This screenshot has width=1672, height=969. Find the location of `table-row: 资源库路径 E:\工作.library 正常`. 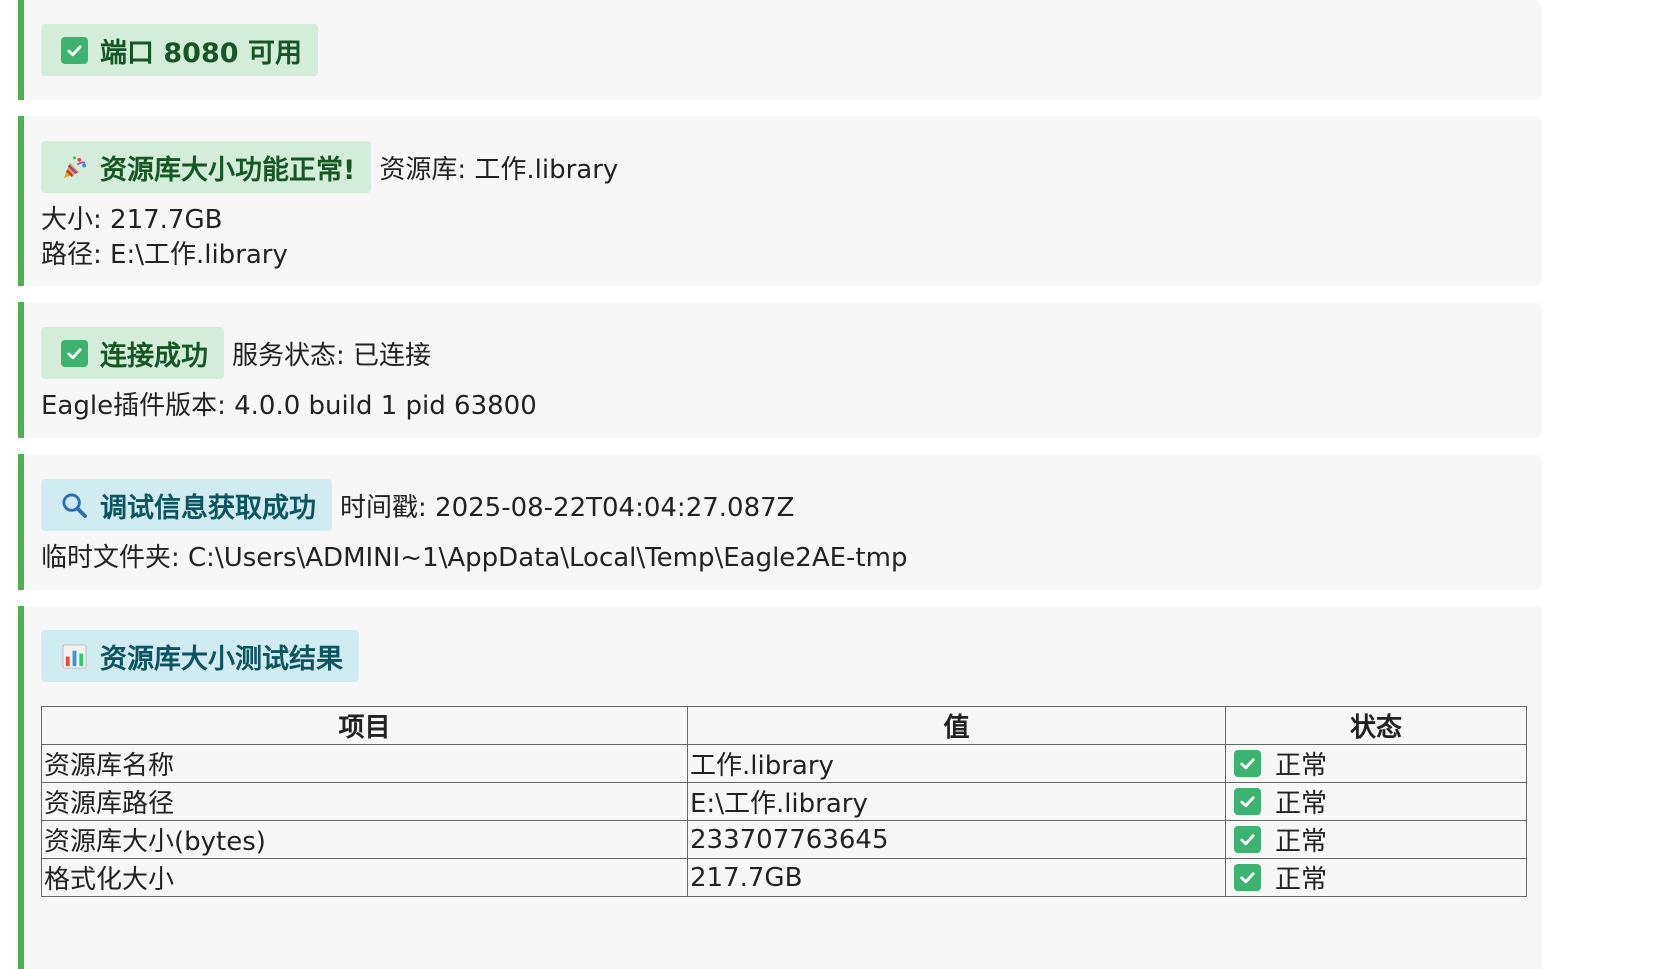

table-row: 资源库路径 E:\工作.library 正常 is located at coordinates (784, 801).